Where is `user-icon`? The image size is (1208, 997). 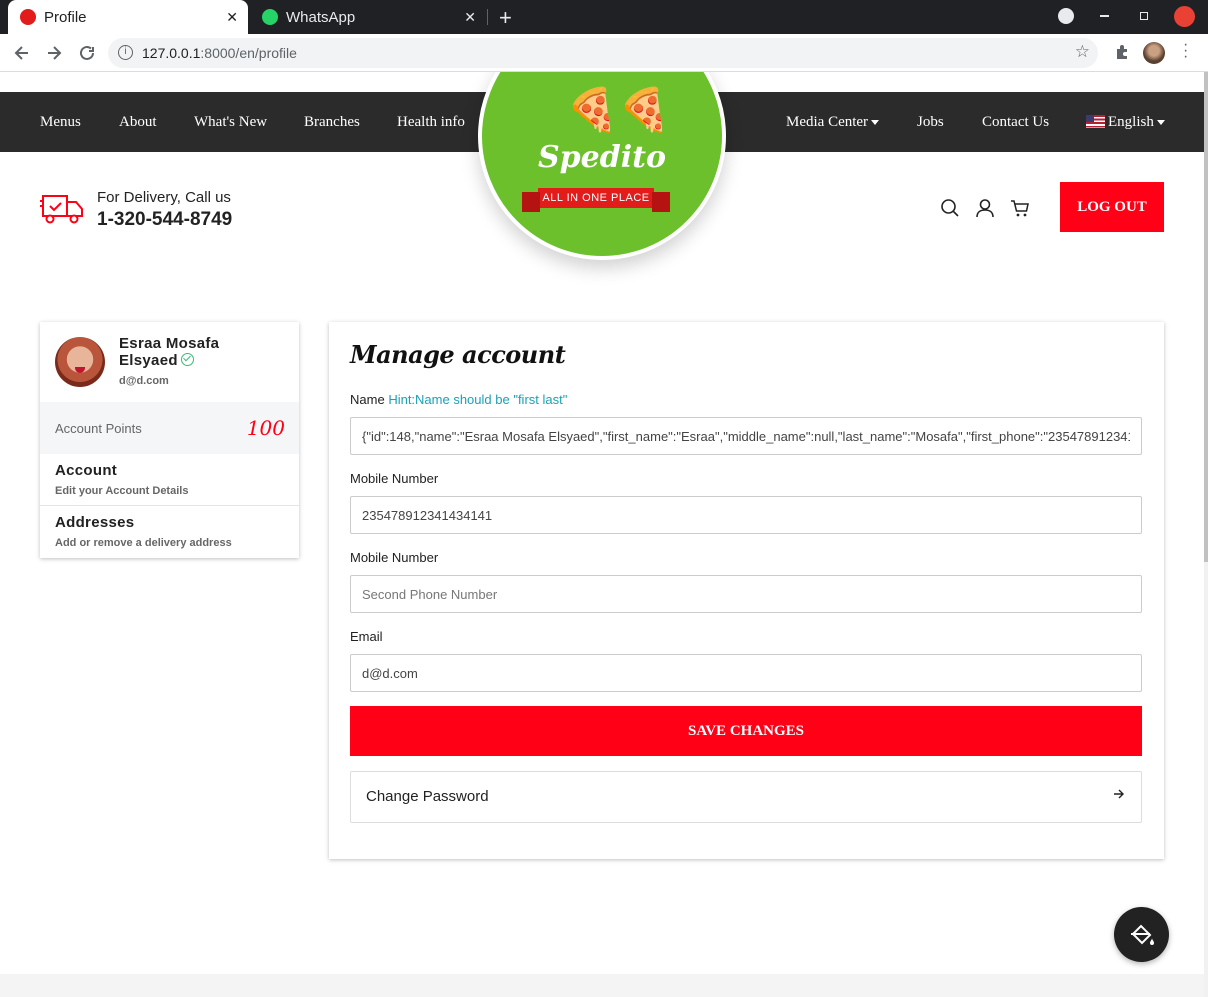
user-icon is located at coordinates (985, 208).